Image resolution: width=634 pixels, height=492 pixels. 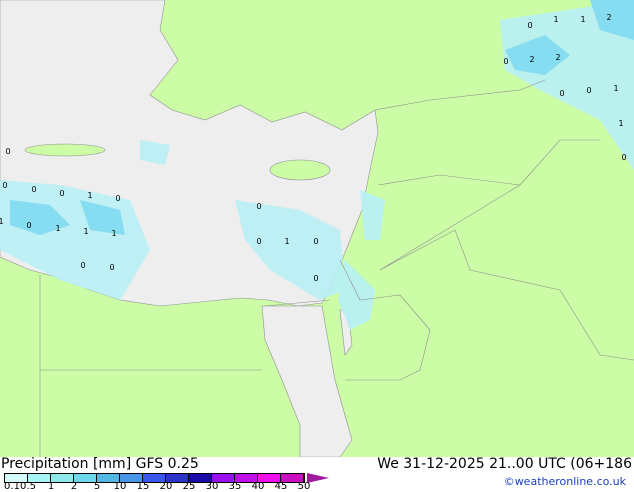 What do you see at coordinates (189, 486) in the screenshot?
I see `legend-tick: 25` at bounding box center [189, 486].